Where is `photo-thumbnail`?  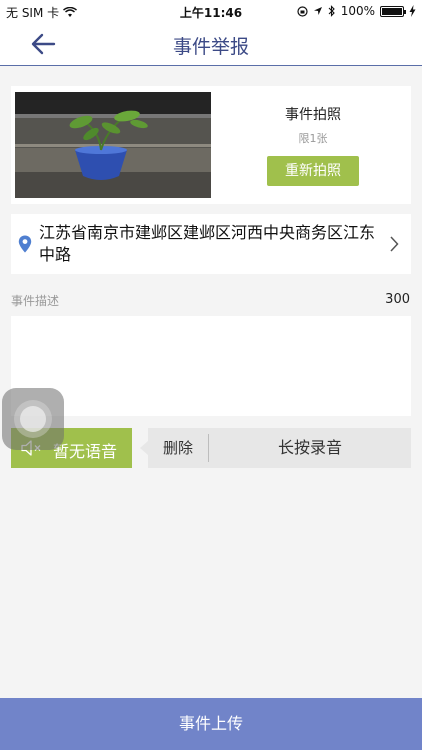 photo-thumbnail is located at coordinates (113, 145).